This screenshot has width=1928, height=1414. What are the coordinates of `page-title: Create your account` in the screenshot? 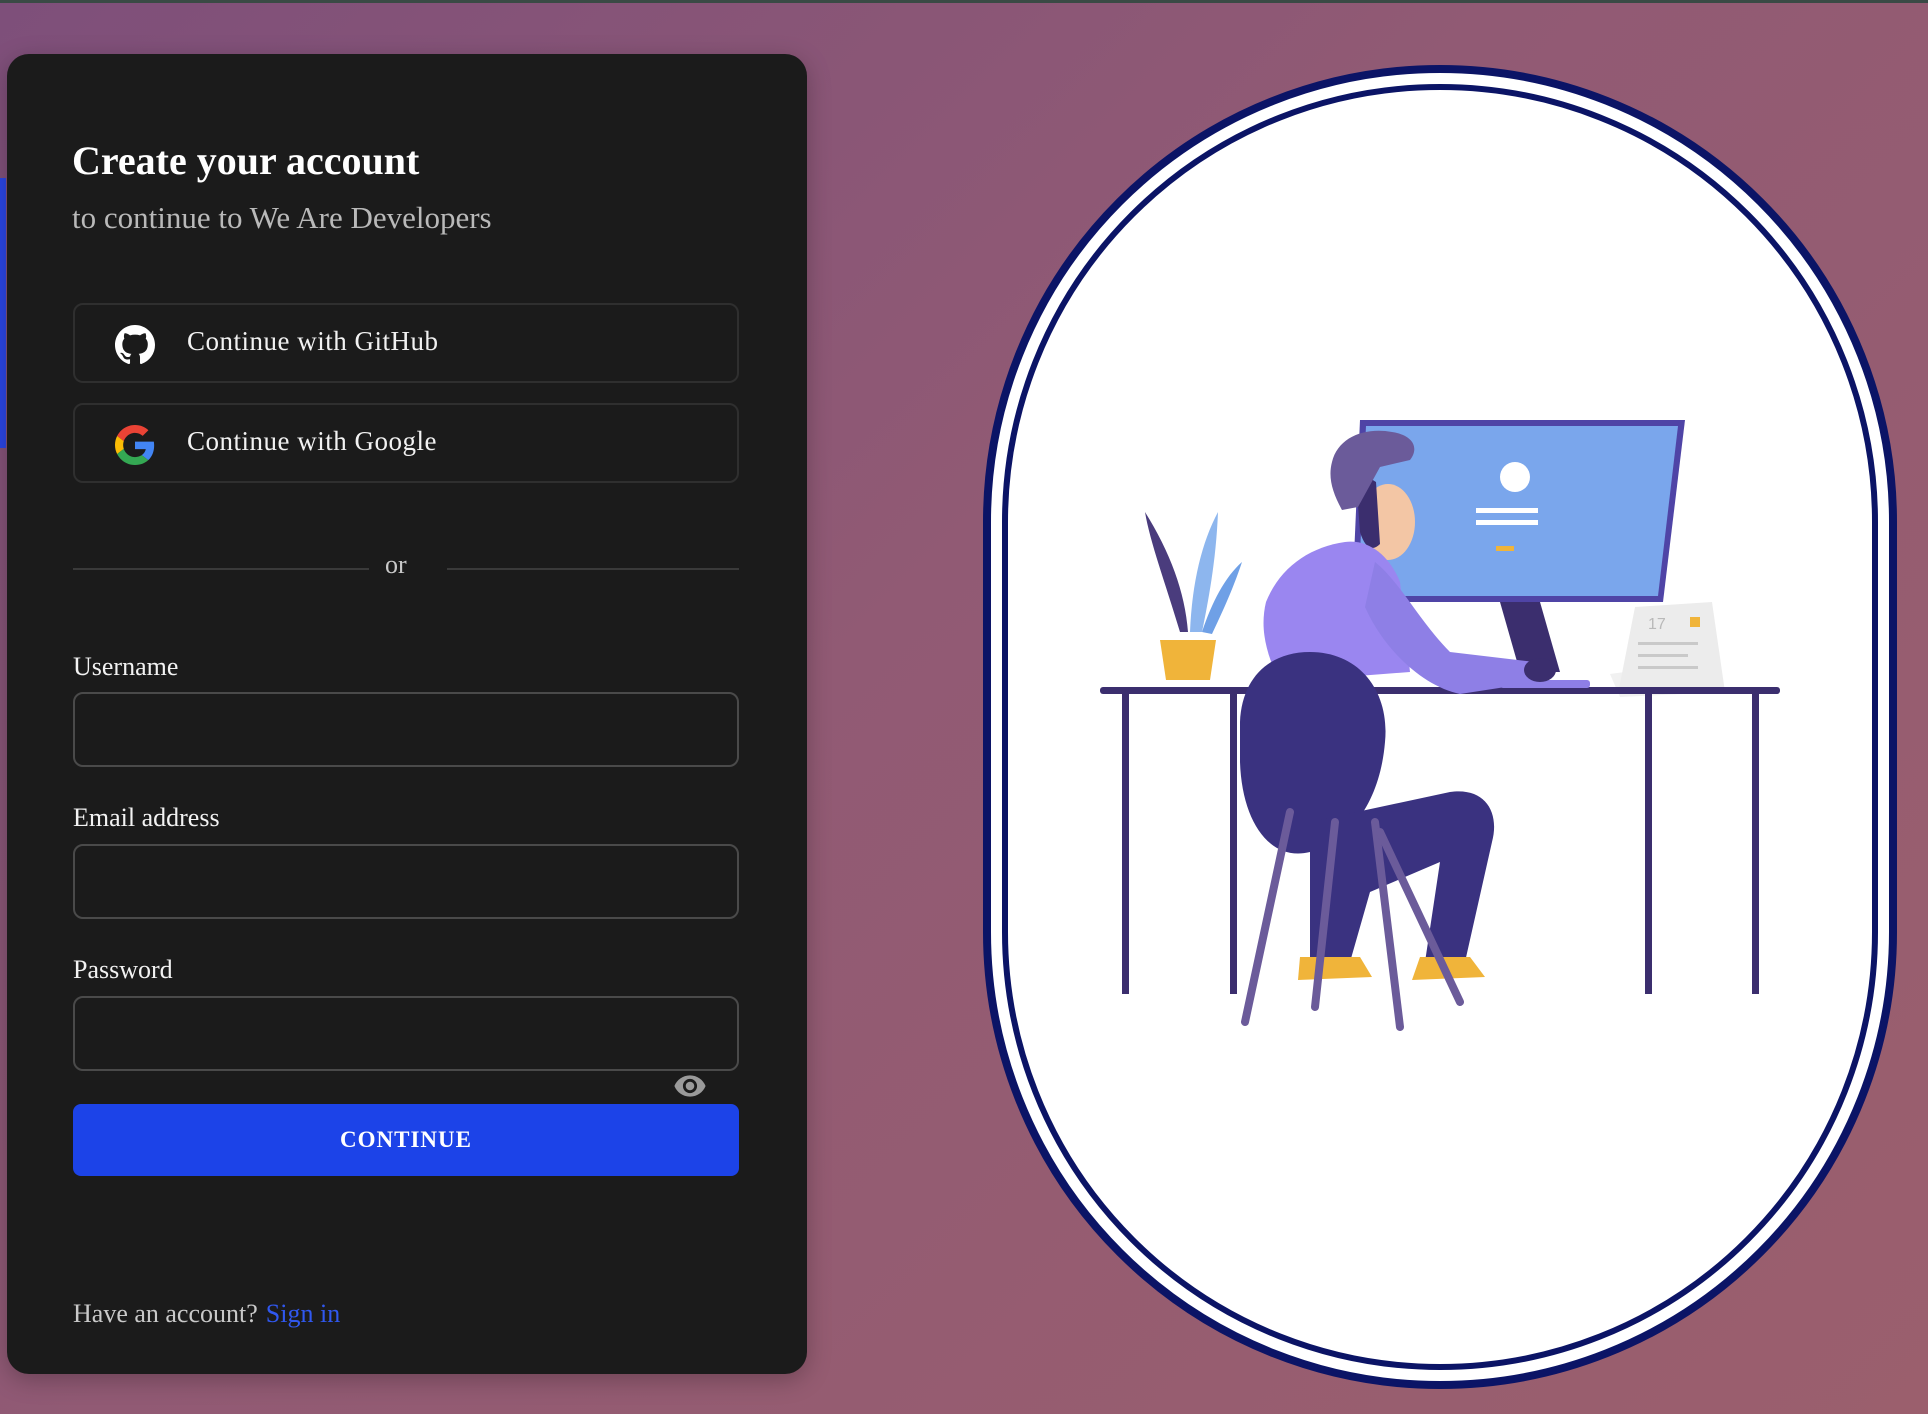 It's located at (246, 160).